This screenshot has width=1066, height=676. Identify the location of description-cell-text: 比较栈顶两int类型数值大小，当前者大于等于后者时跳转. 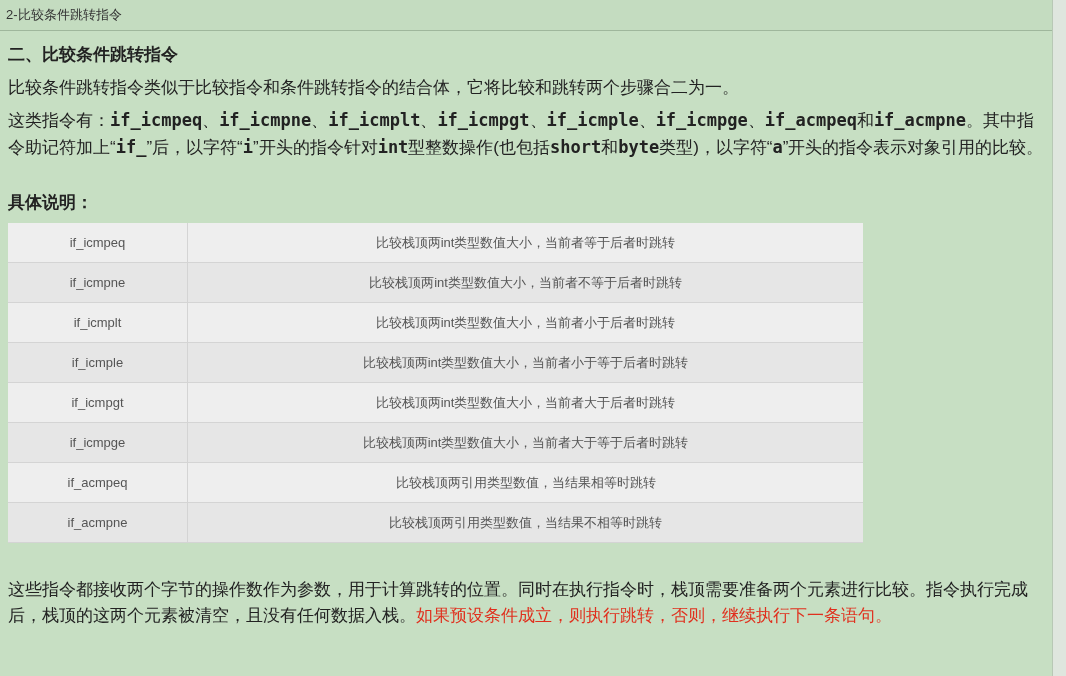
(525, 442).